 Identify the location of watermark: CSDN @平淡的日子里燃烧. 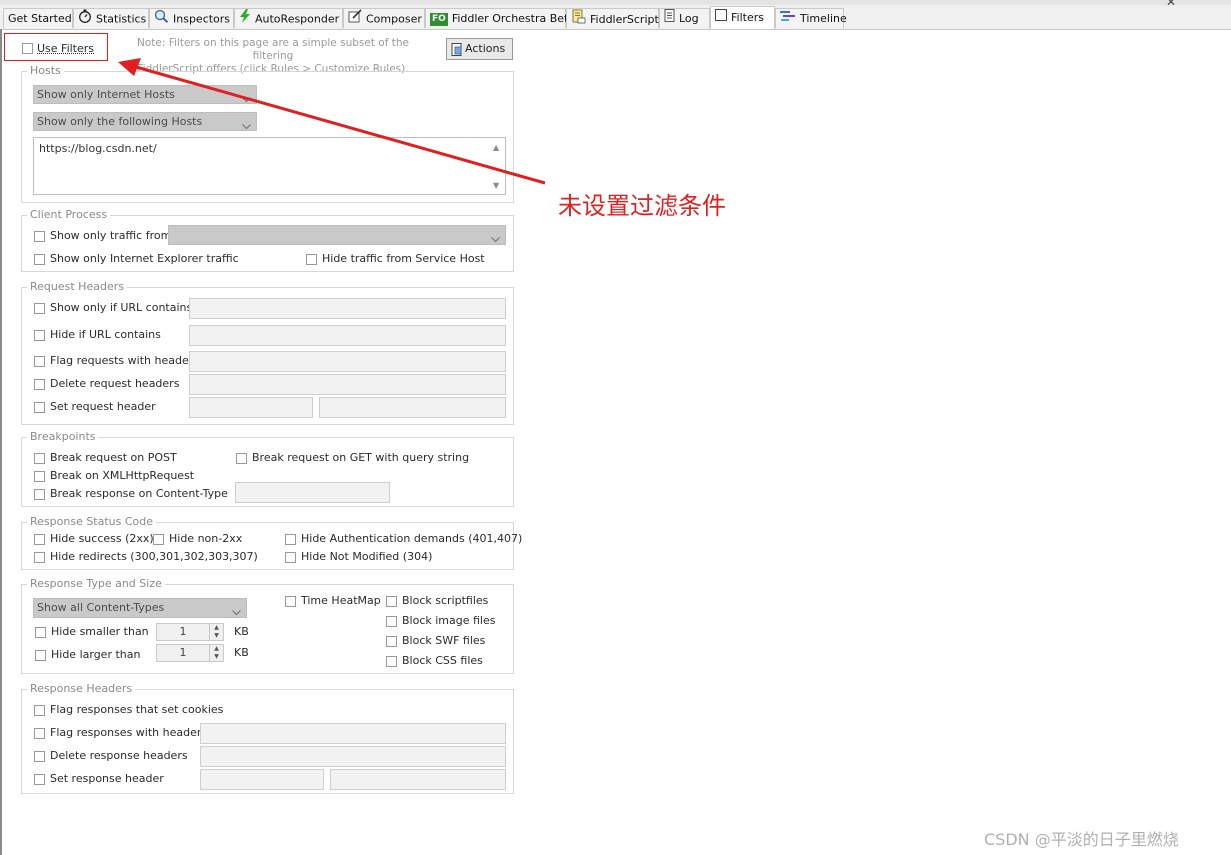
(1081, 839).